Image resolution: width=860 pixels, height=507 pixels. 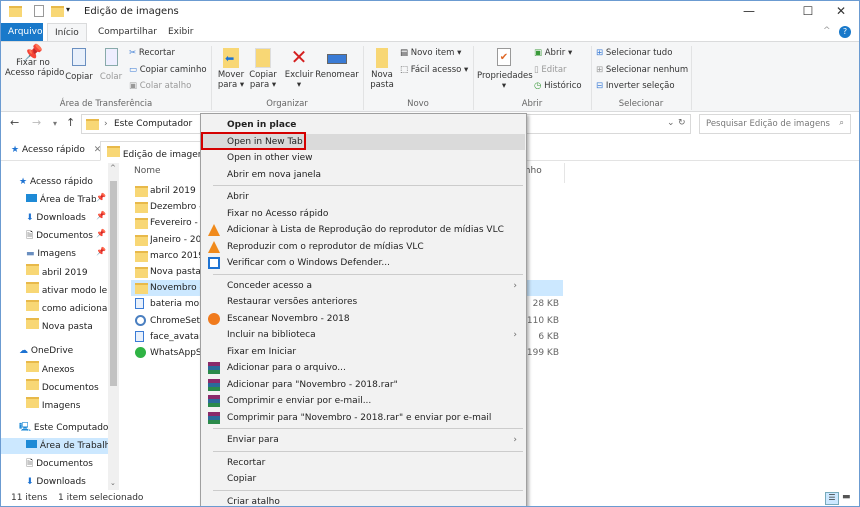 What do you see at coordinates (56, 151) in the screenshot?
I see `tab-acesso-rapido: ★ Acesso rápido ✕` at bounding box center [56, 151].